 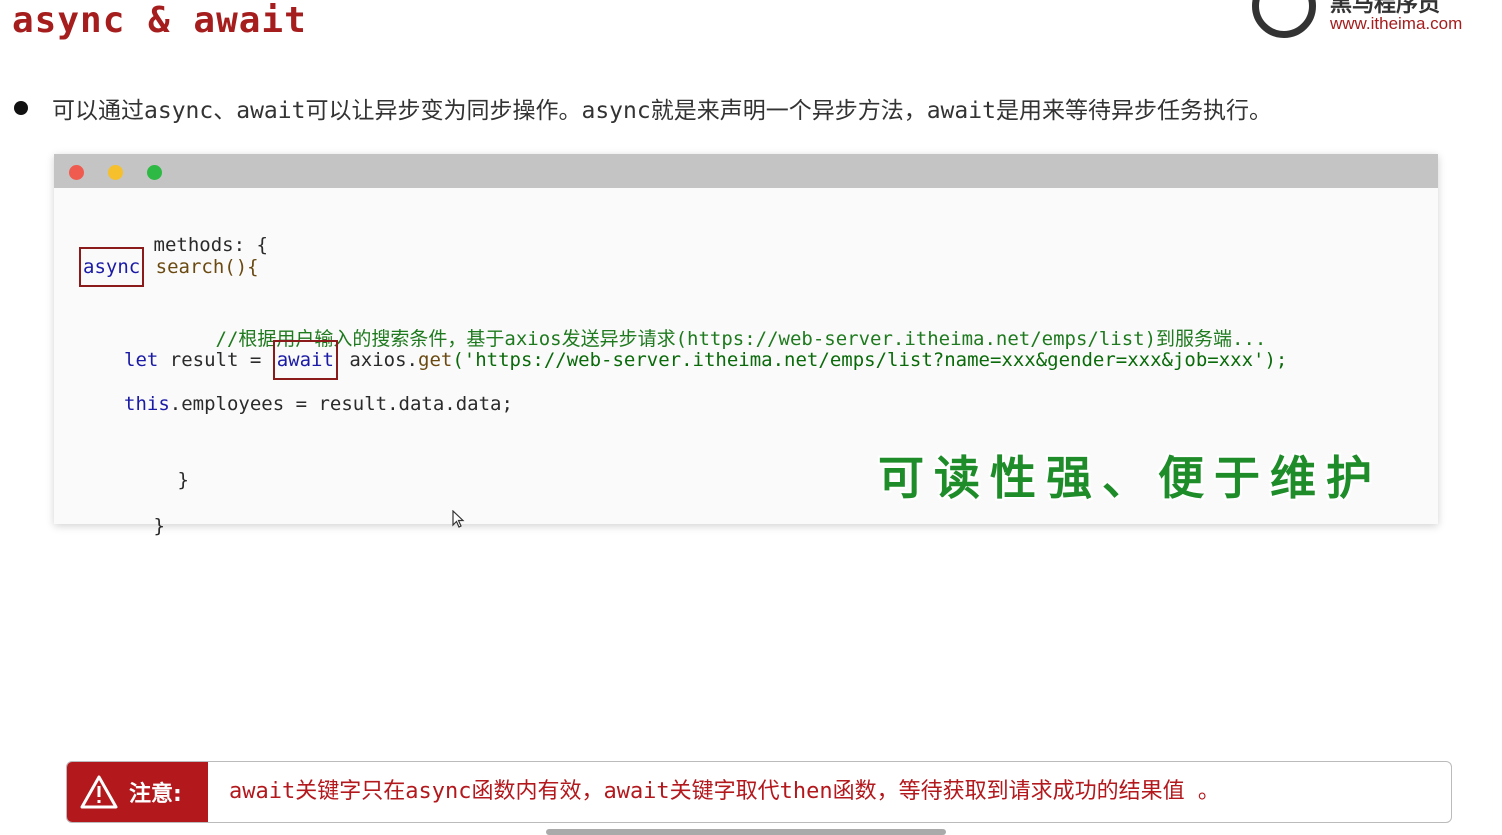 What do you see at coordinates (746, 832) in the screenshot?
I see `horizontal-scrollbar` at bounding box center [746, 832].